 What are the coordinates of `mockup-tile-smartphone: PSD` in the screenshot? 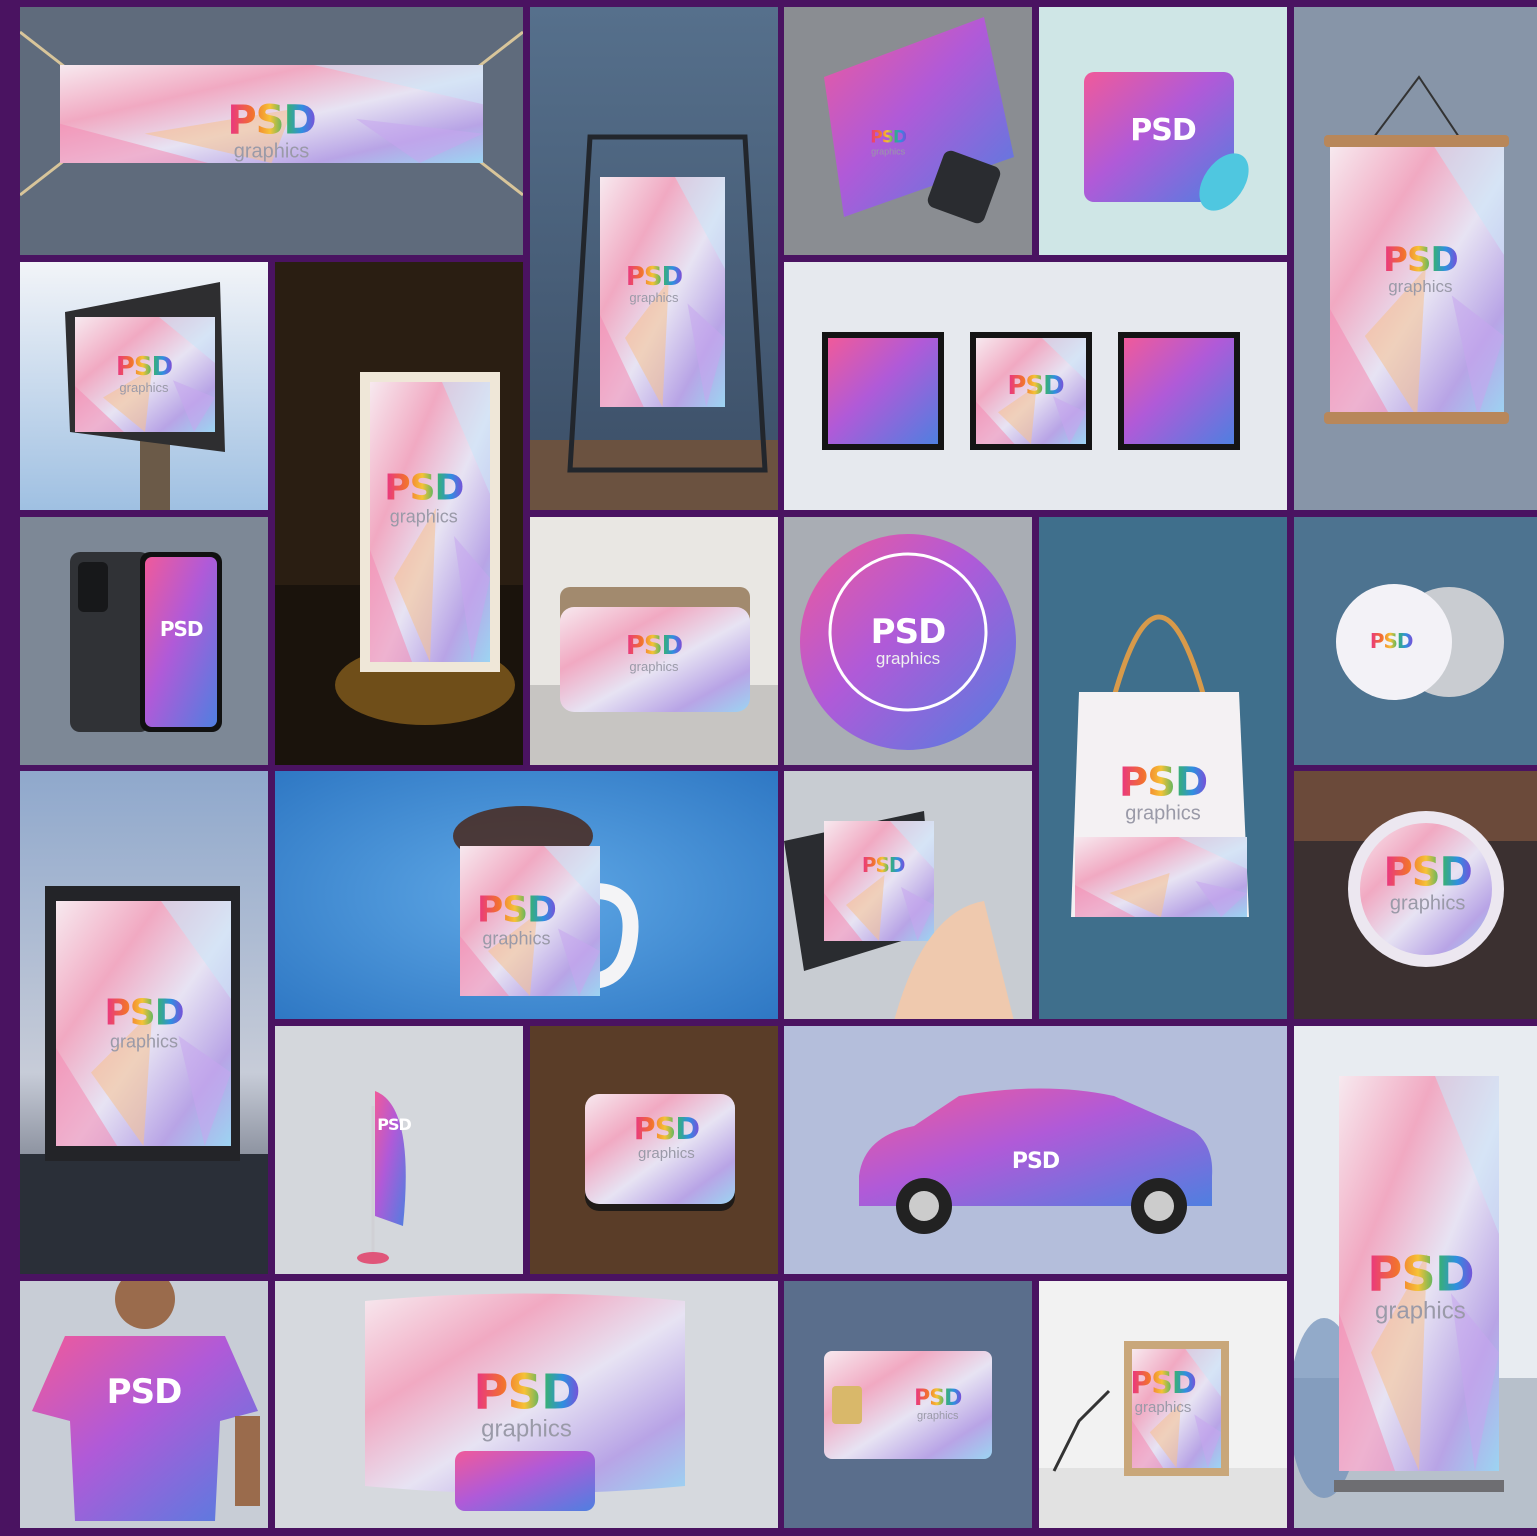 It's located at (144, 641).